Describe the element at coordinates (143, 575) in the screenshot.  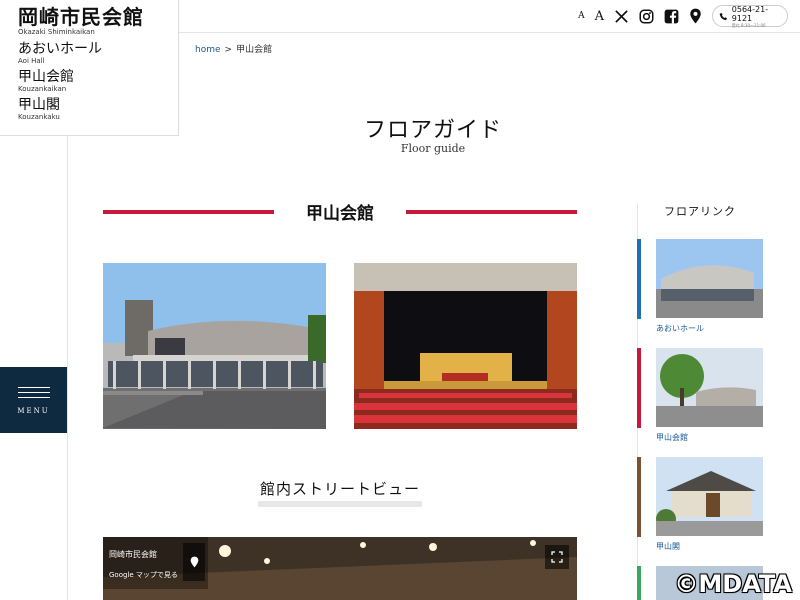
I see `streetview-map-link: Google マップで見る` at that location.